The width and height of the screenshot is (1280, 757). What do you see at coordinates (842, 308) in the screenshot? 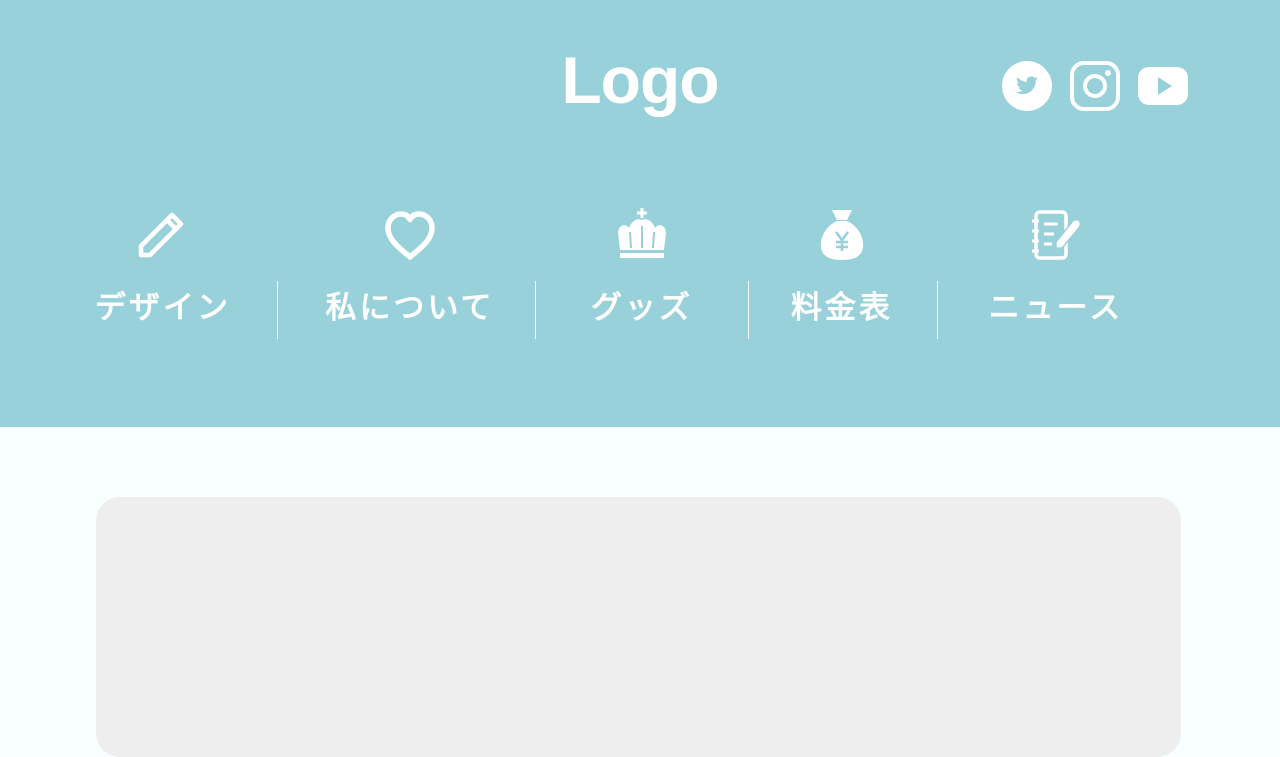
I see `nav-label: 料金表` at bounding box center [842, 308].